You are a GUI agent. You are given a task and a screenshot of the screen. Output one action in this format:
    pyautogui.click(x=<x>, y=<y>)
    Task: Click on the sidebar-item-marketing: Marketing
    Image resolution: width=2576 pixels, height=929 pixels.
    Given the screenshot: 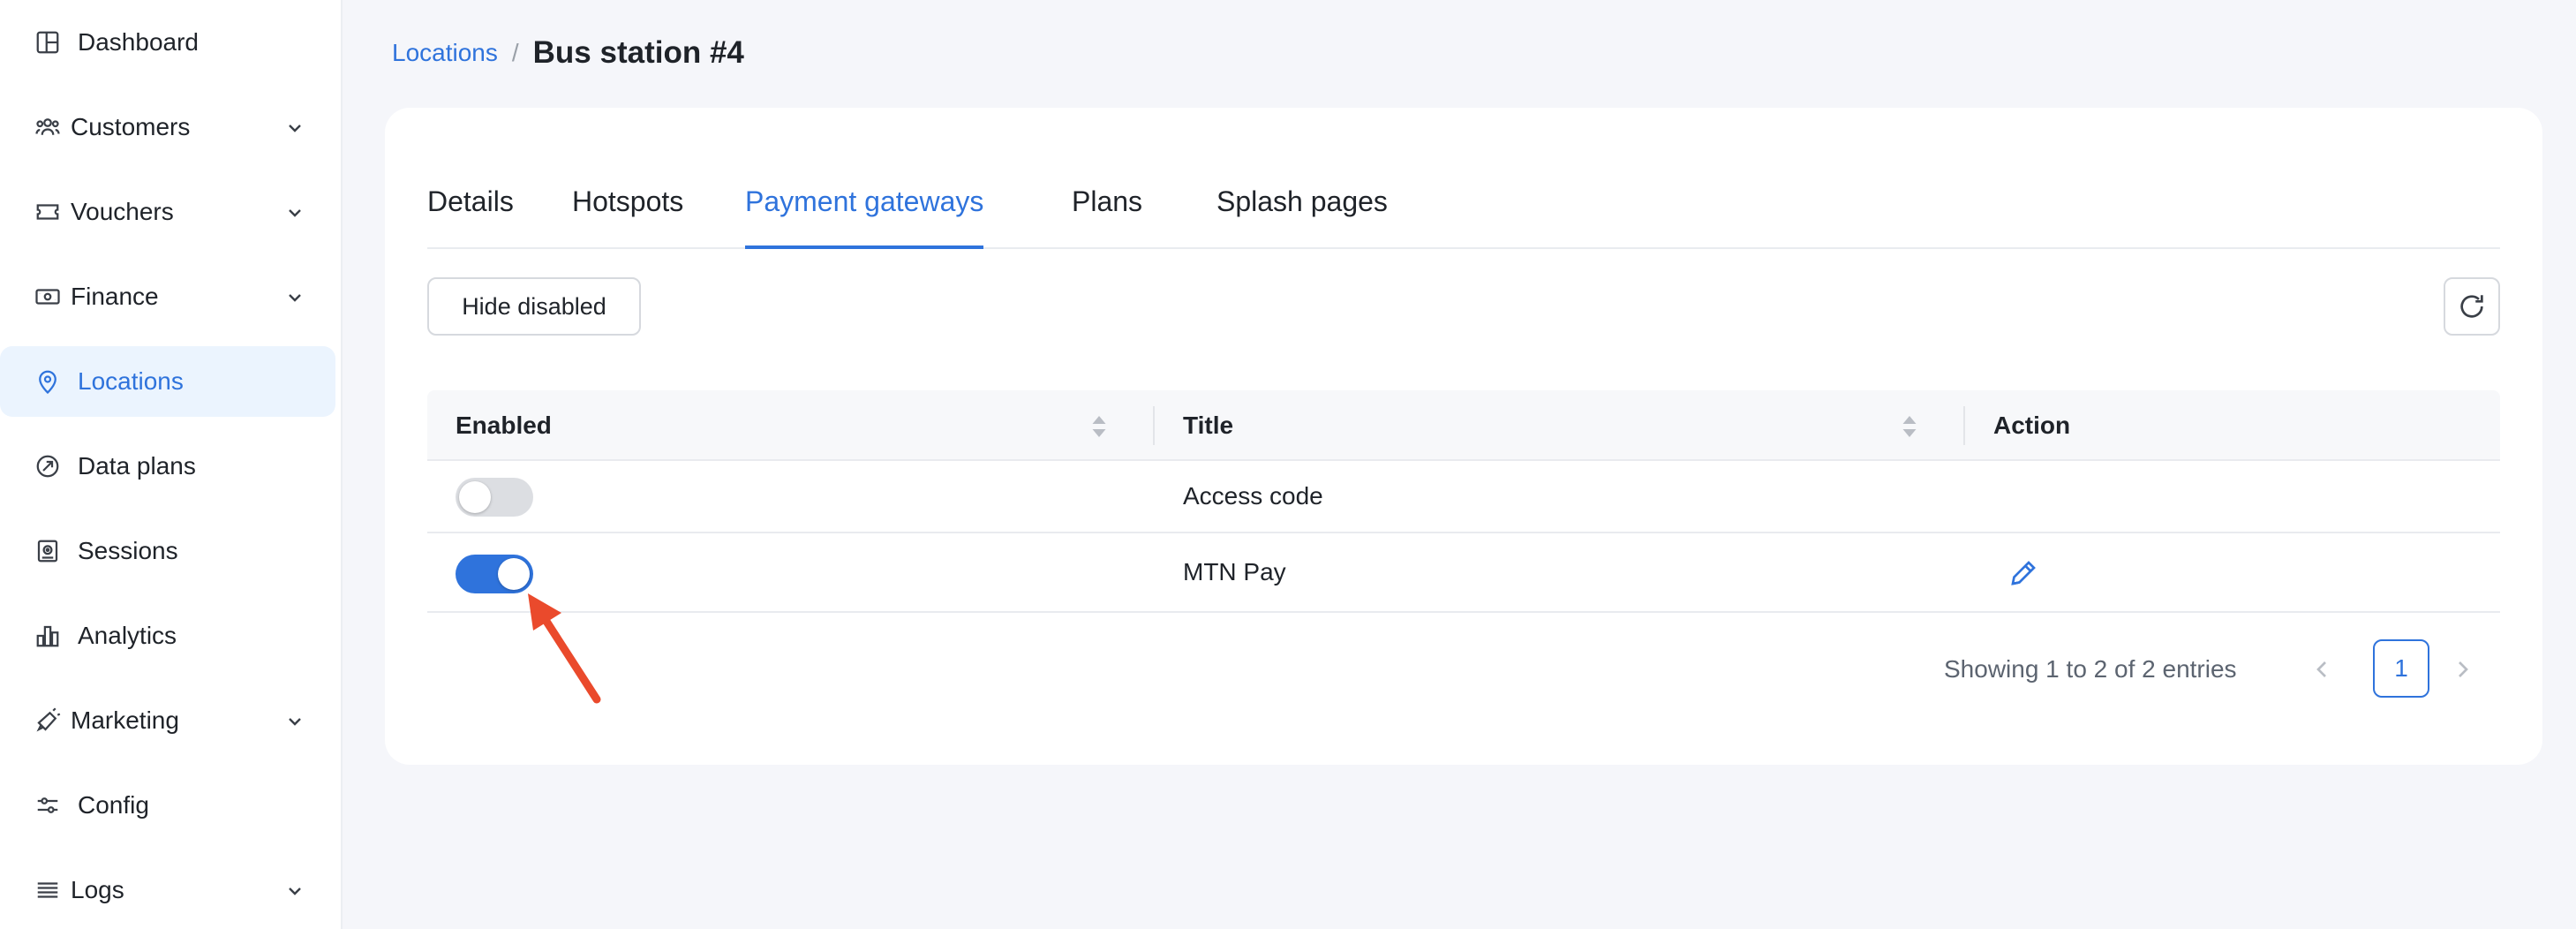 What is the action you would take?
    pyautogui.click(x=168, y=720)
    